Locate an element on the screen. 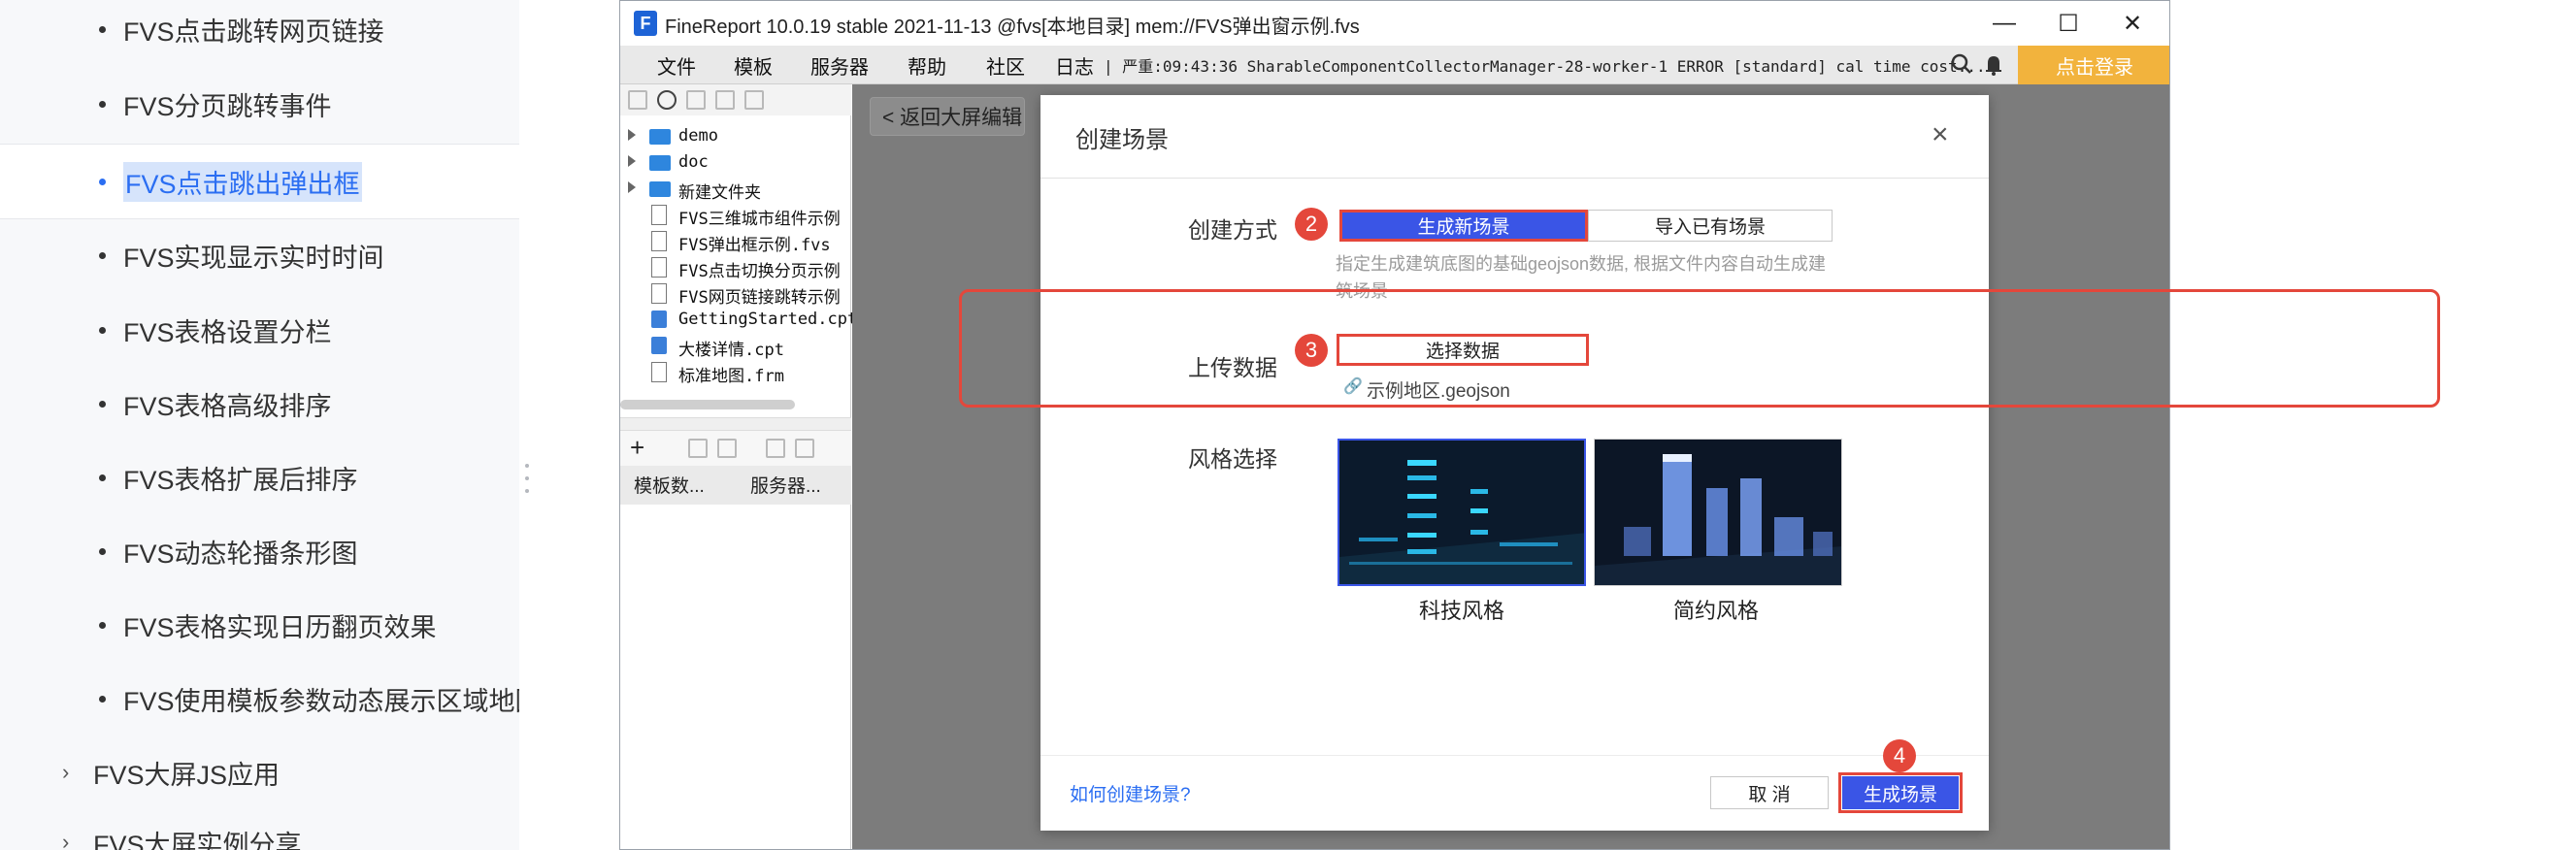  tree-row-label: 大楼详情.cpt is located at coordinates (731, 350).